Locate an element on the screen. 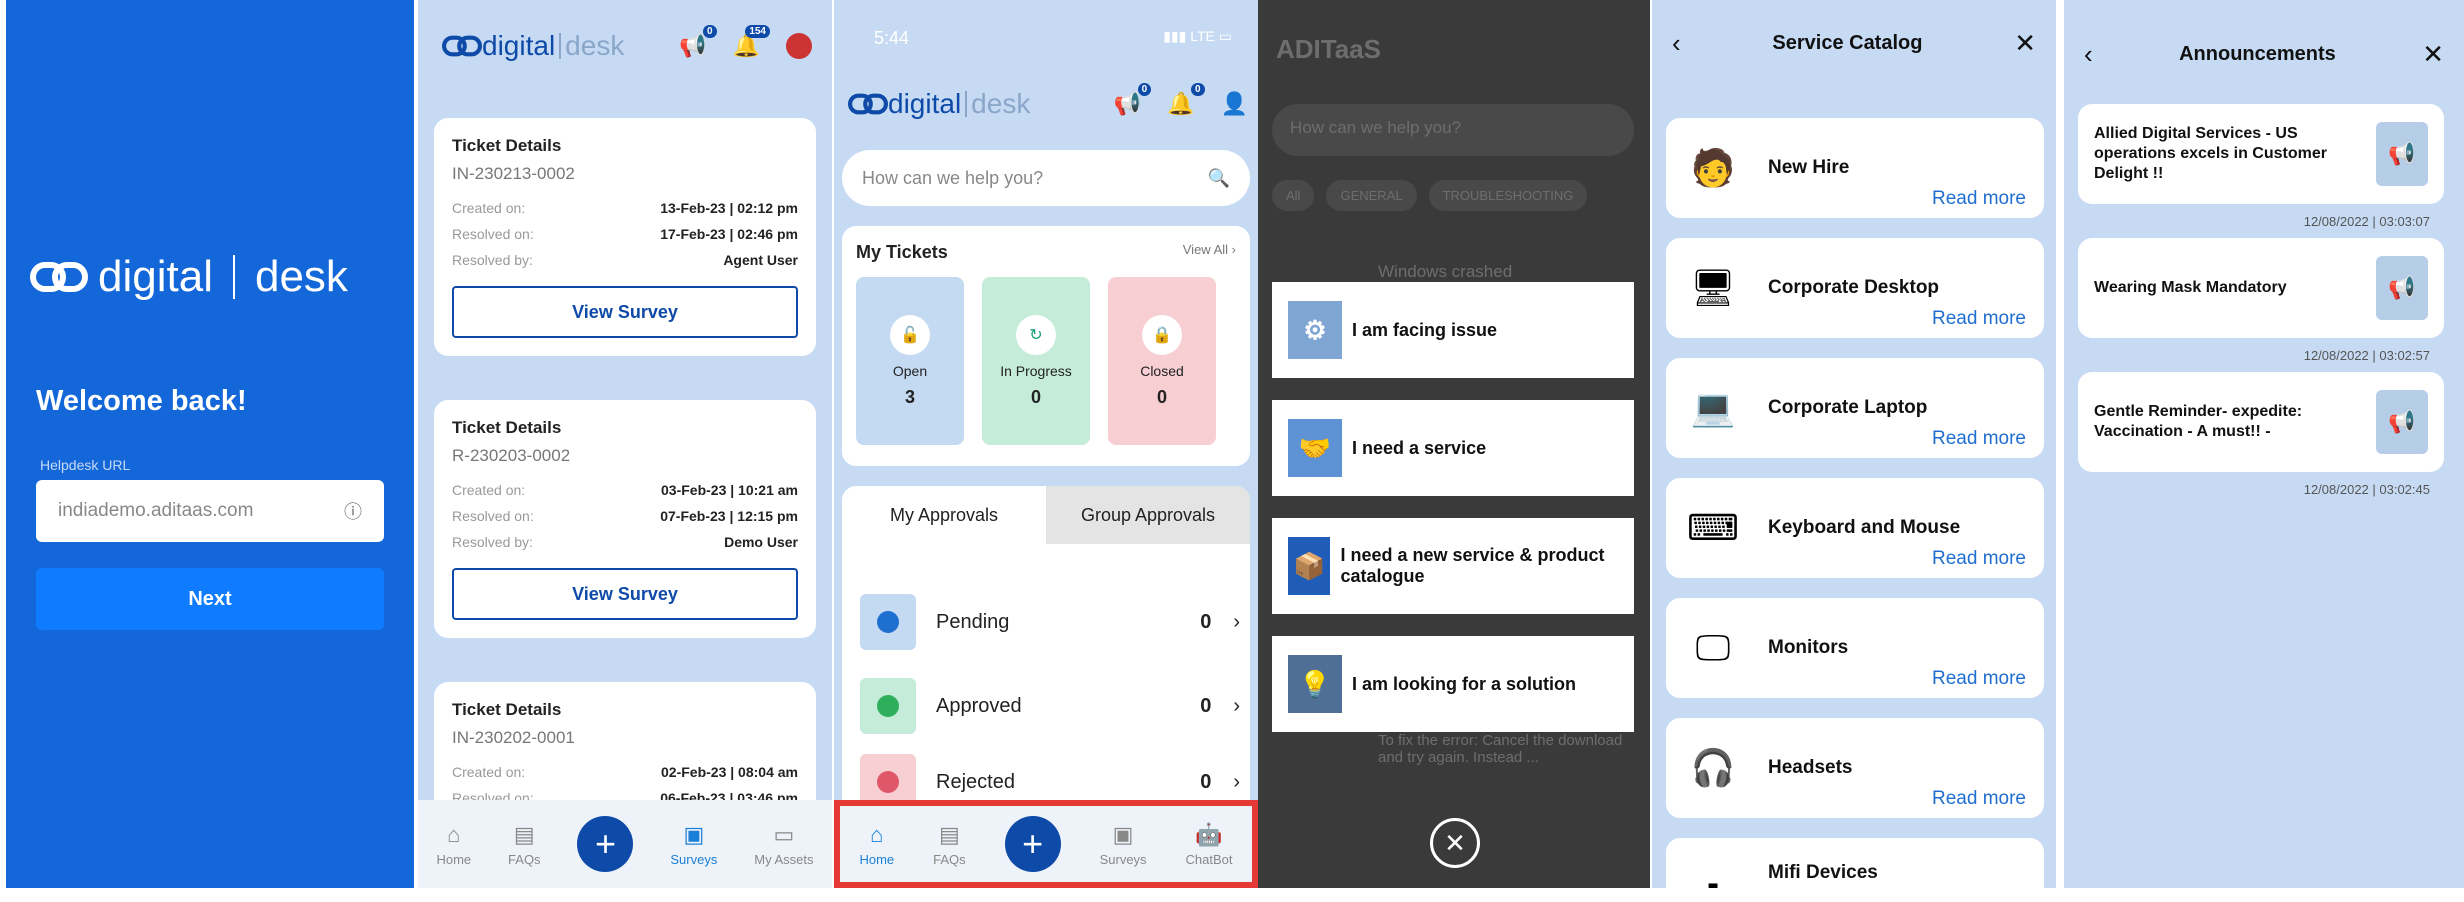  value: 17-Feb-23 | 02:46 pm is located at coordinates (729, 234).